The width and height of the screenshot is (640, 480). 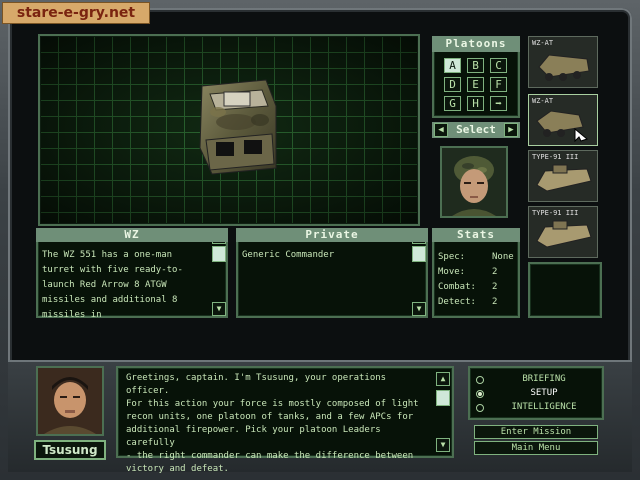 I want to click on unit-name-header: WZ, so click(x=132, y=235).